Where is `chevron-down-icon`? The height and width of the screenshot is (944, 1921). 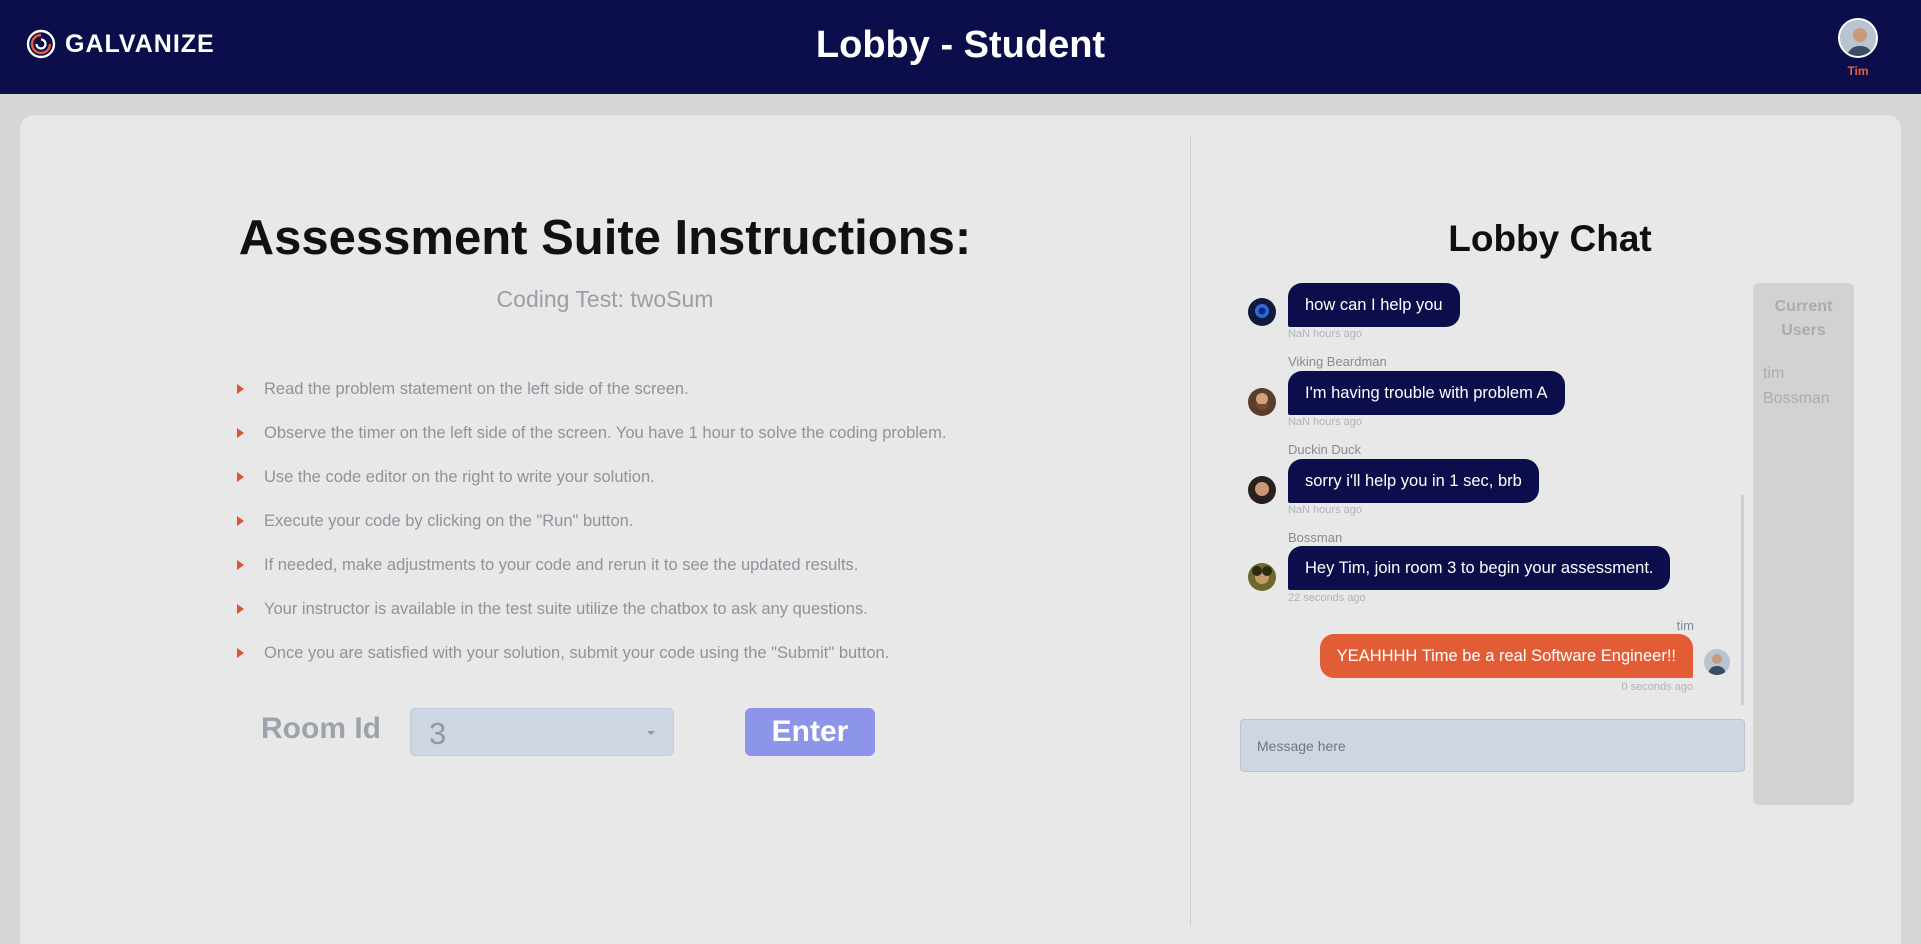
chevron-down-icon is located at coordinates (651, 733).